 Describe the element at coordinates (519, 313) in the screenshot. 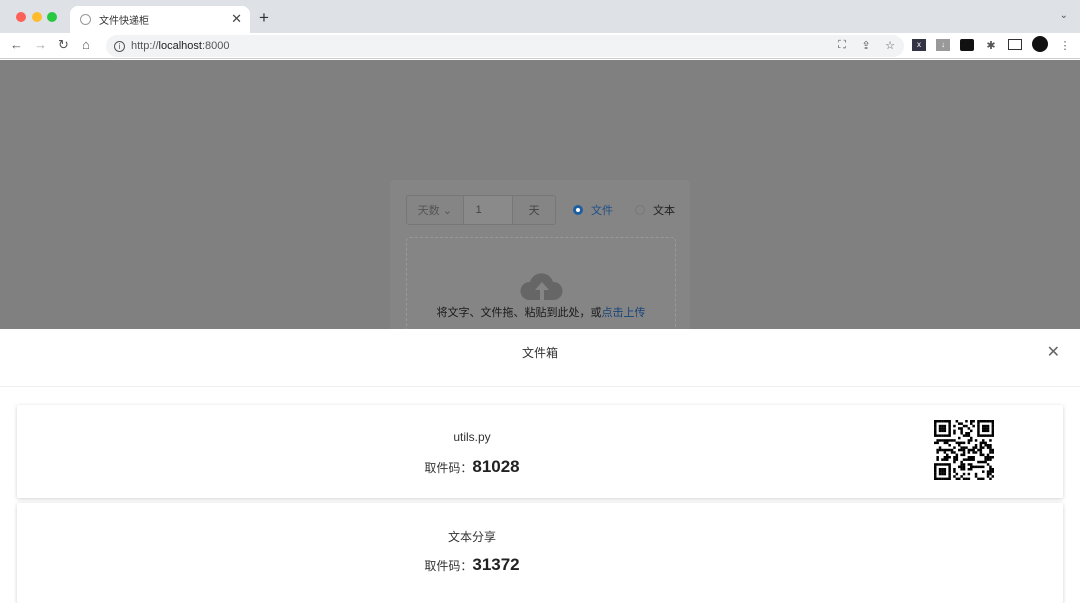

I see `drop-hint: 将文字、文件拖、粘贴到此处，或` at that location.